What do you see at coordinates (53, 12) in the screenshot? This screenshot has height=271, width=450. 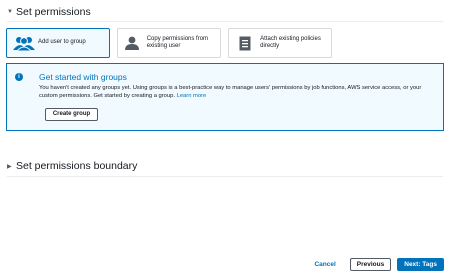 I see `section-title: Set permissions` at bounding box center [53, 12].